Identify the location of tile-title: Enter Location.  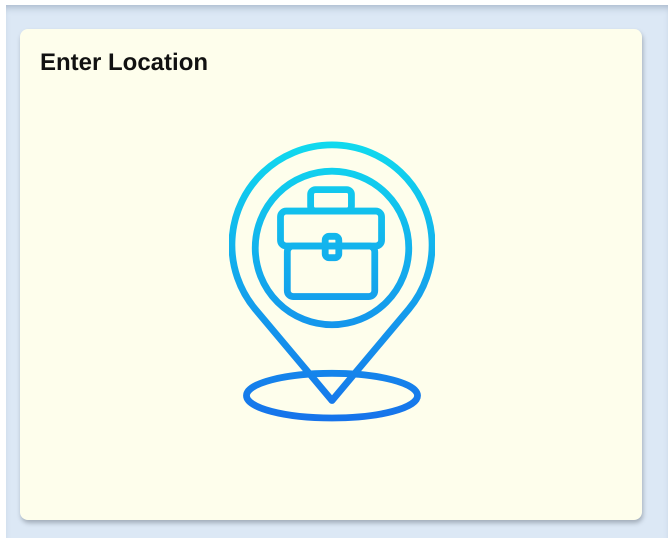
(124, 63).